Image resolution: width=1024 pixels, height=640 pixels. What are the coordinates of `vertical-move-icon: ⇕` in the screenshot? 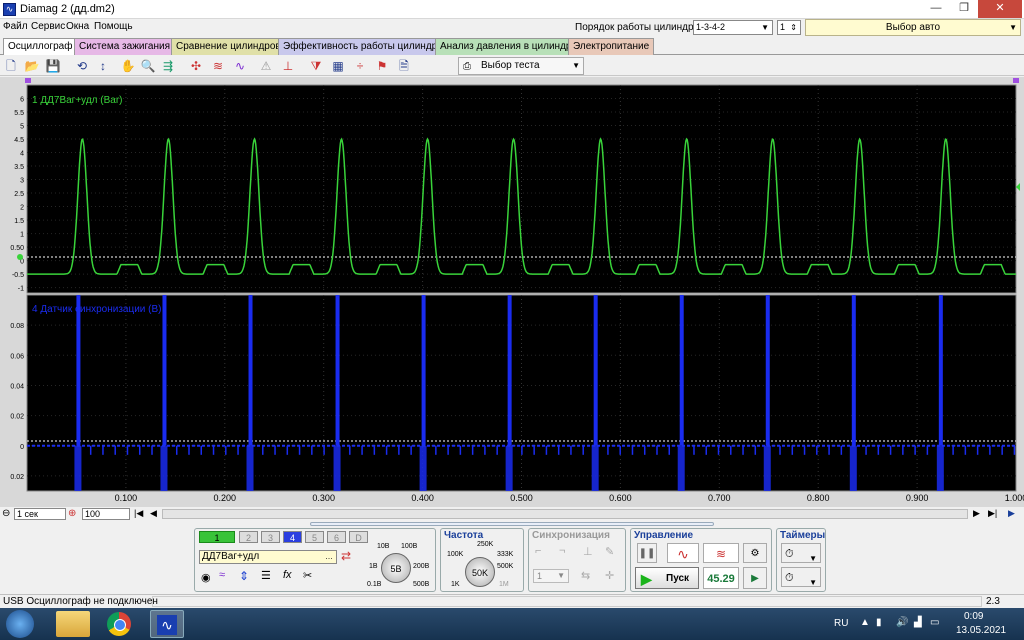 It's located at (244, 576).